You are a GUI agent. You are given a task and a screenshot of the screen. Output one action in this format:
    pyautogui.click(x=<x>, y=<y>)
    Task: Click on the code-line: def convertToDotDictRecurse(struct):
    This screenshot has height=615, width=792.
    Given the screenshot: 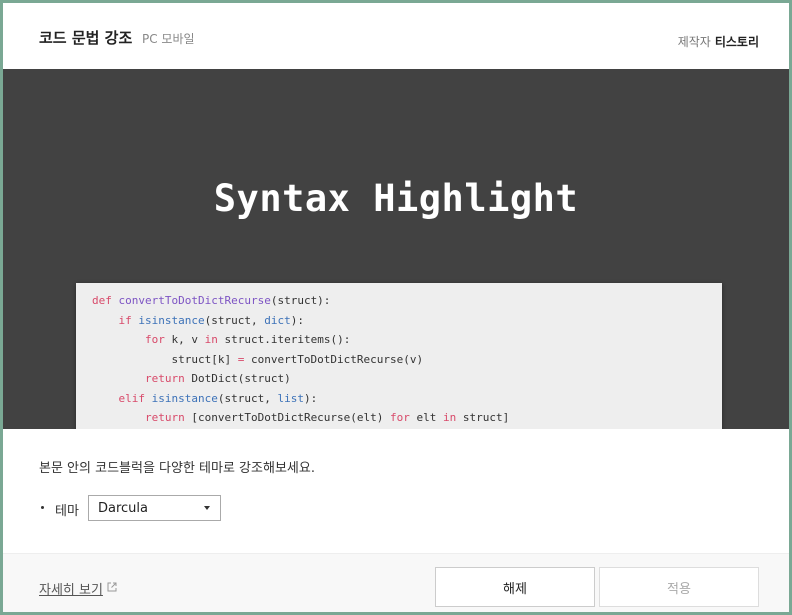 What is the action you would take?
    pyautogui.click(x=211, y=300)
    